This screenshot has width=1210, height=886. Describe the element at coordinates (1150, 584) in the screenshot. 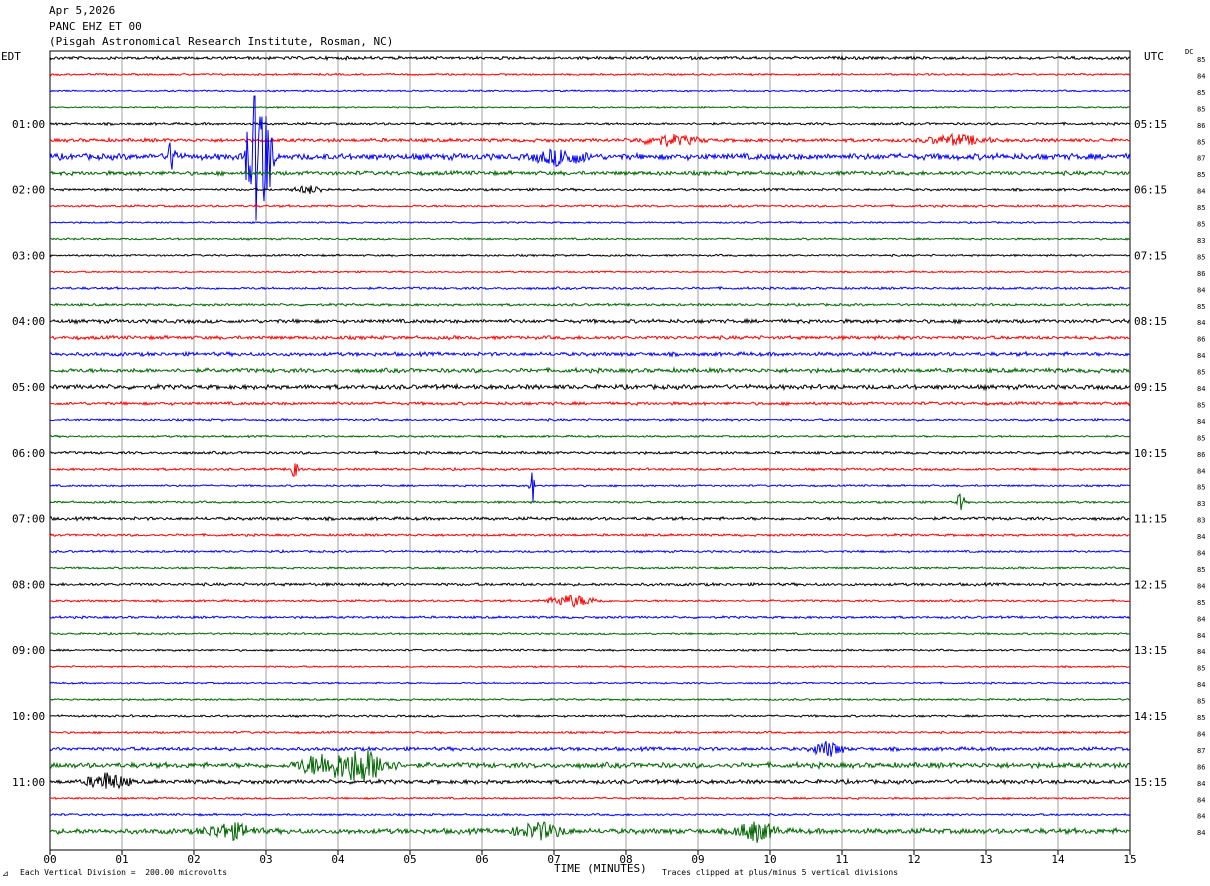

I see `right-hour-label: 12:15` at that location.